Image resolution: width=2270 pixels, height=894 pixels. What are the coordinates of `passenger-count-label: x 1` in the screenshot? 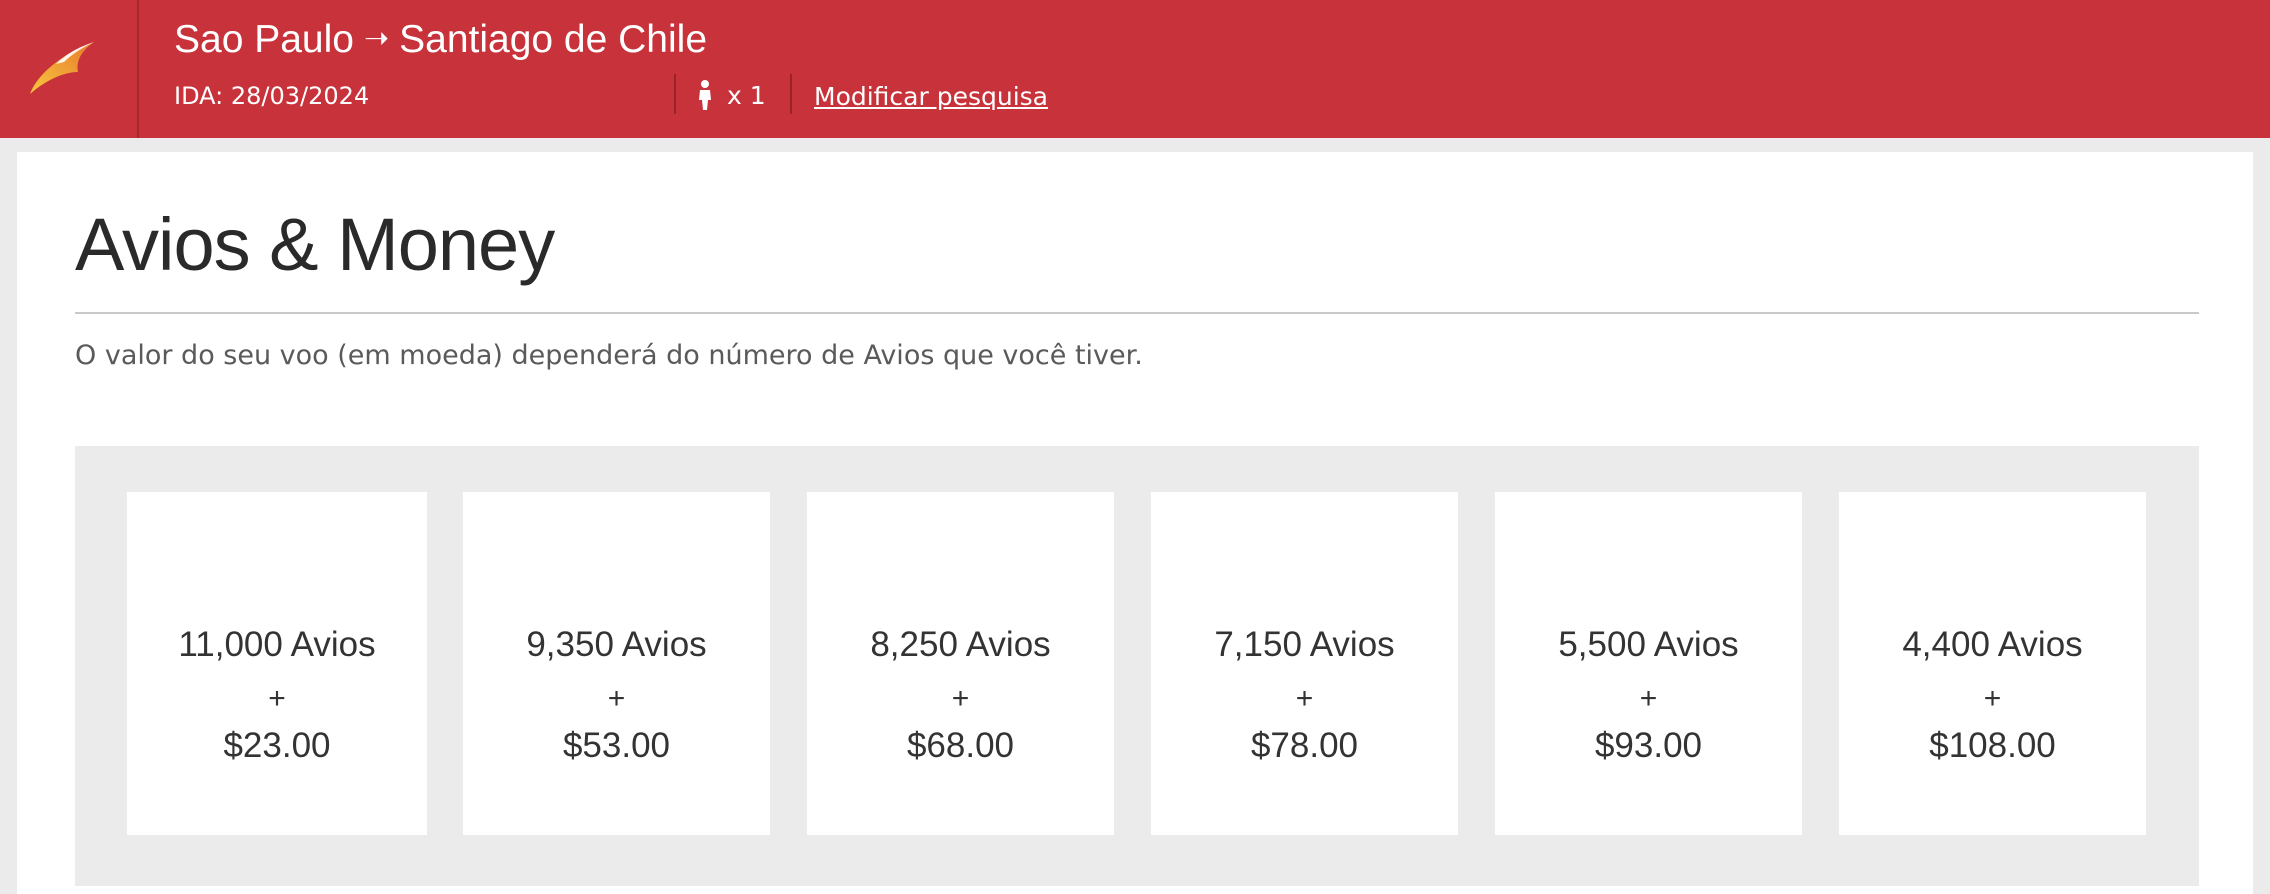 It's located at (746, 95).